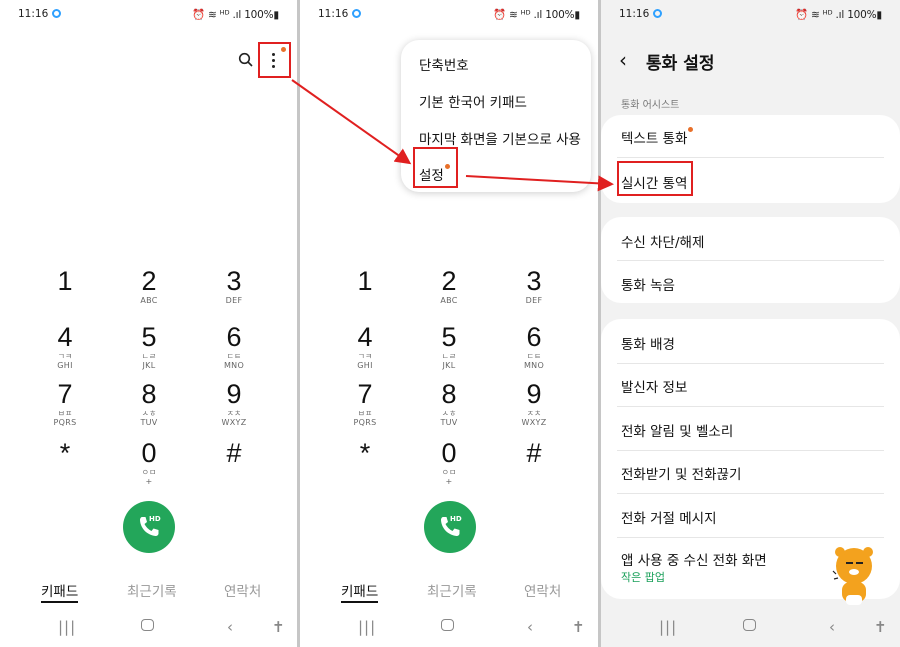 This screenshot has height=647, width=900. Describe the element at coordinates (662, 241) in the screenshot. I see `block-numbers-item: 수신 차단/해제` at that location.